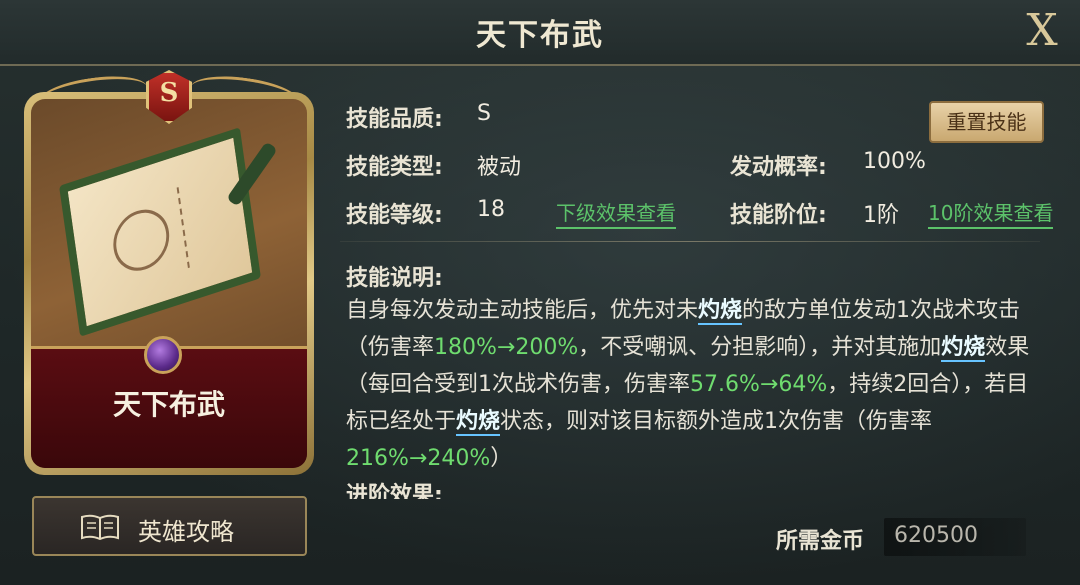 The height and width of the screenshot is (585, 1080). Describe the element at coordinates (716, 421) in the screenshot. I see `description-text: 状态，则对该目标额外造成1次伤害（伤害率` at that location.